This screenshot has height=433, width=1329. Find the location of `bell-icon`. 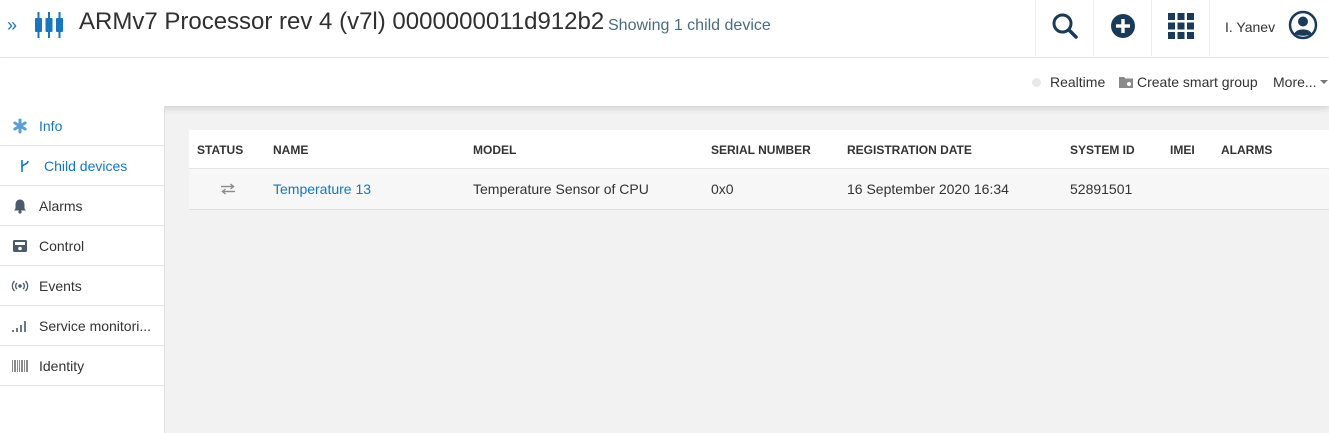

bell-icon is located at coordinates (20, 206).